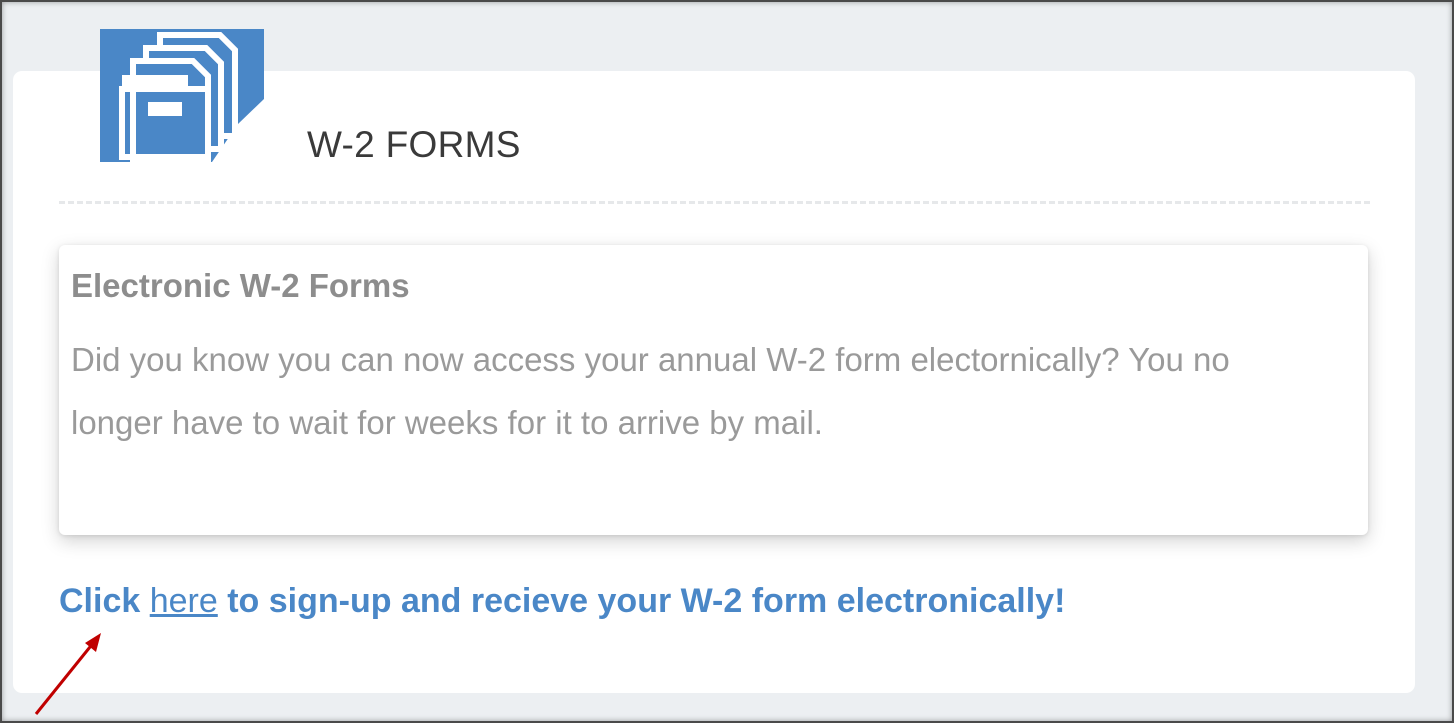 The width and height of the screenshot is (1454, 723). What do you see at coordinates (714, 202) in the screenshot?
I see `section-divider` at bounding box center [714, 202].